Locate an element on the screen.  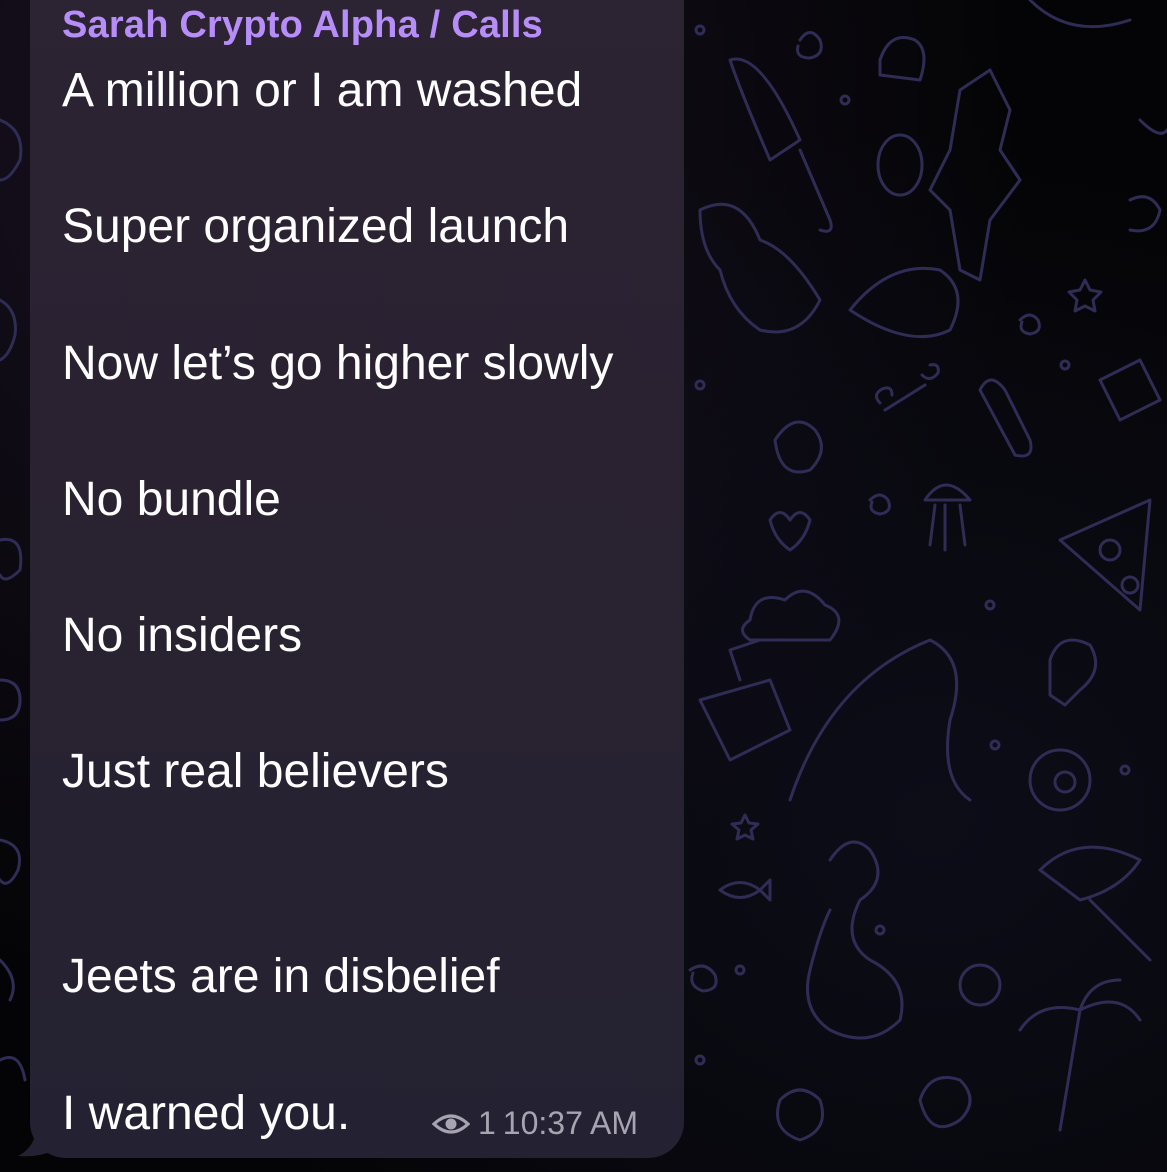
bubble-tail is located at coordinates (37, 1143).